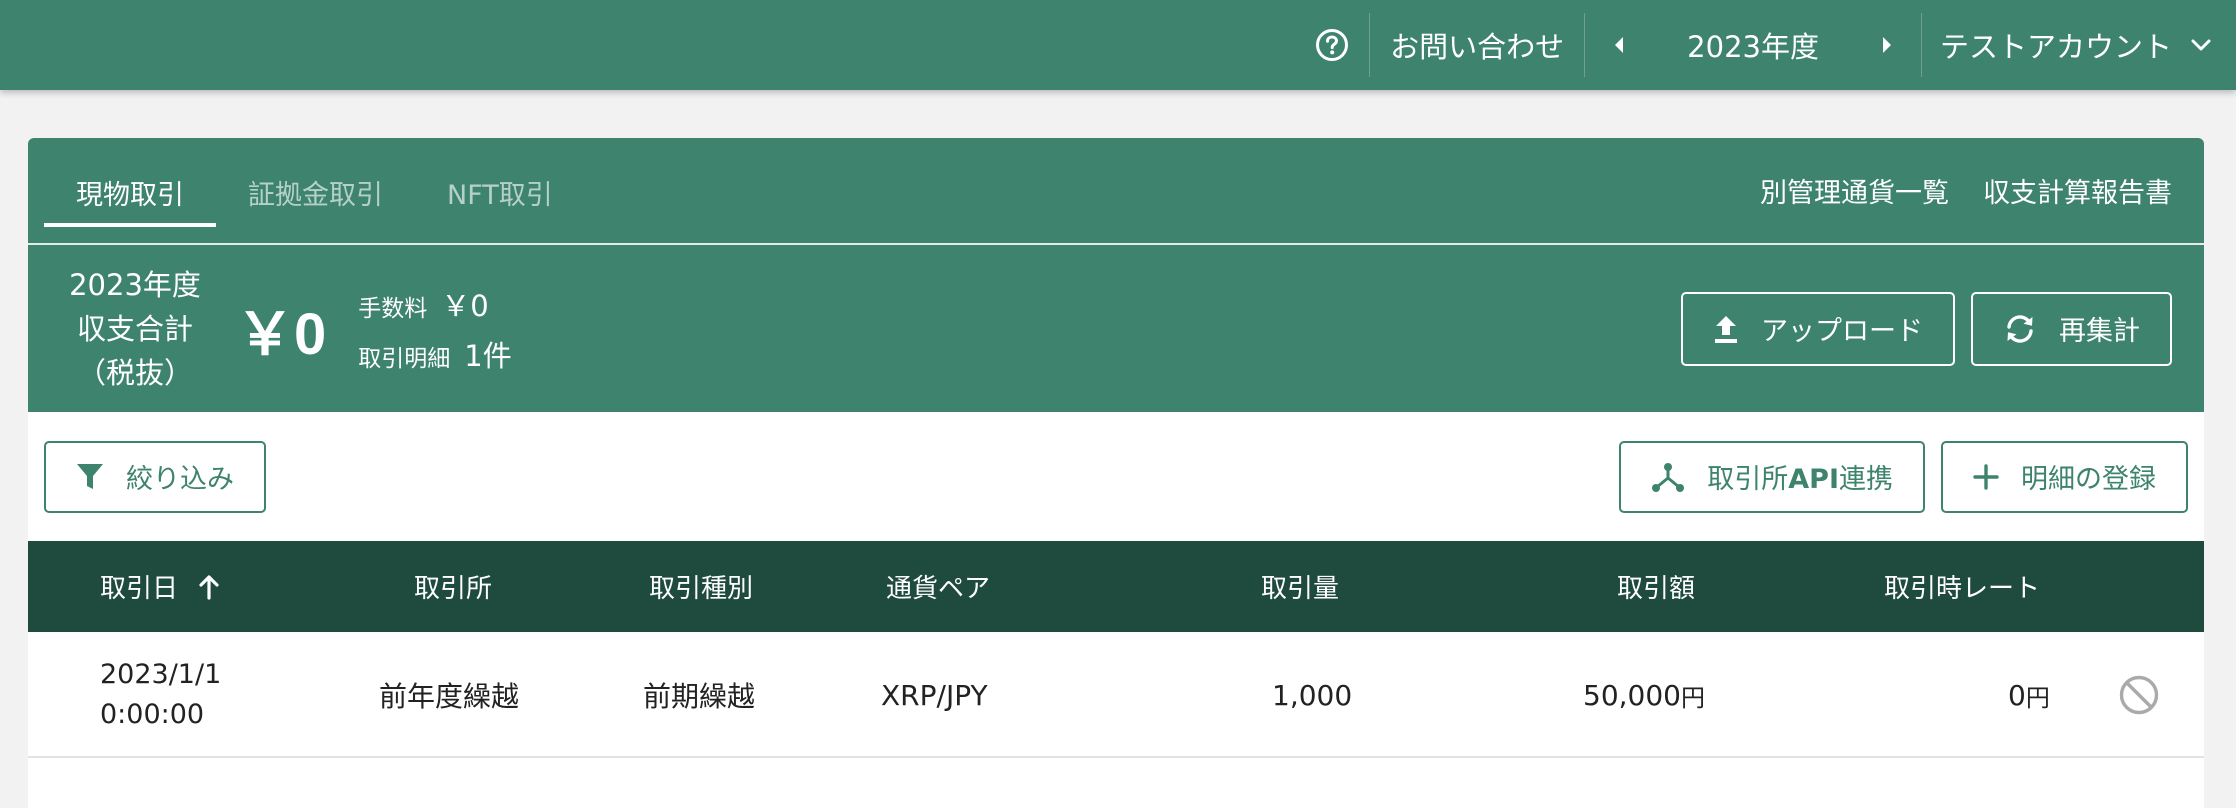 This screenshot has height=808, width=2236. I want to click on filter-button: 絞り込み, so click(155, 476).